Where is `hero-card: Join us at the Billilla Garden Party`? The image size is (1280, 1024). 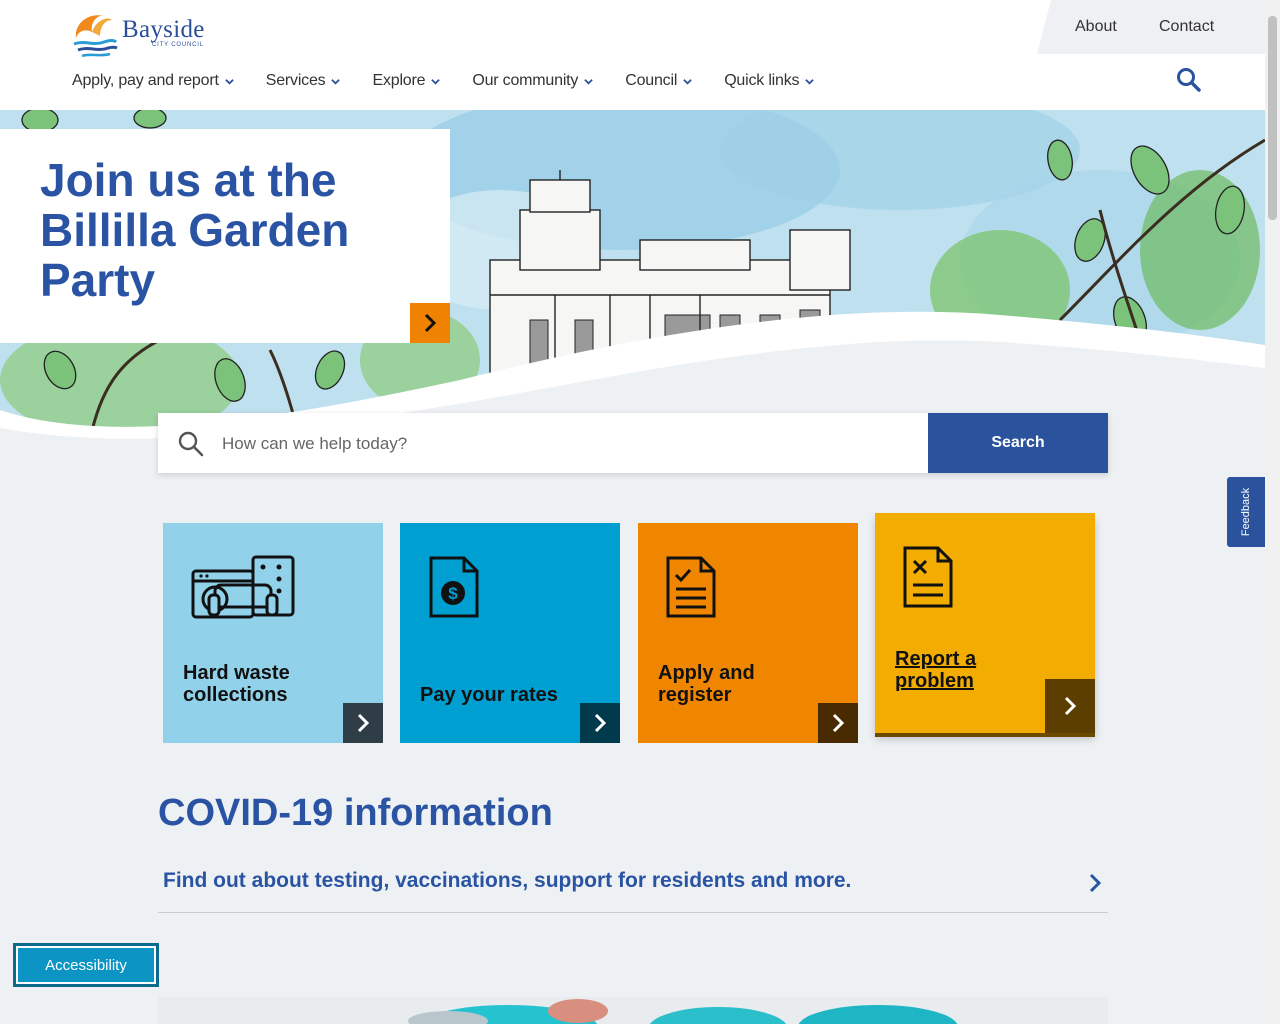 hero-card: Join us at the Billilla Garden Party is located at coordinates (225, 236).